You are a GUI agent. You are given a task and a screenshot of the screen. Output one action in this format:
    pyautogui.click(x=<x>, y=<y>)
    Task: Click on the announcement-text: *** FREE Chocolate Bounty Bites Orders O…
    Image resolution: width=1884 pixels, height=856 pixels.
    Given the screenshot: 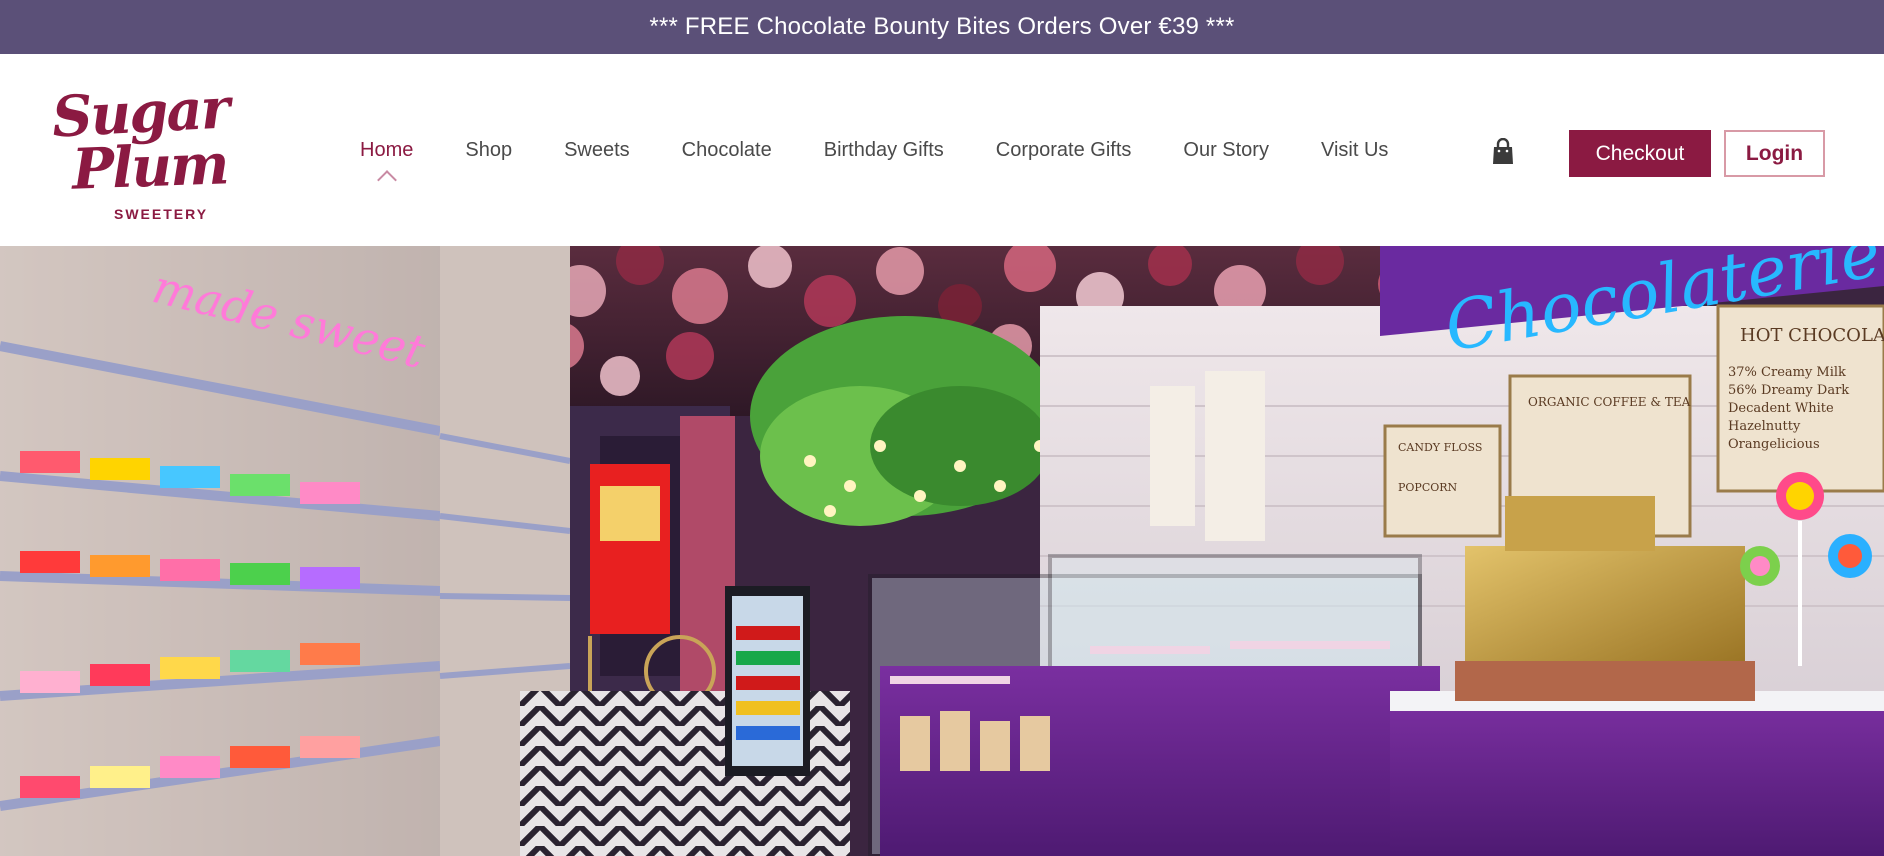 What is the action you would take?
    pyautogui.click(x=942, y=26)
    